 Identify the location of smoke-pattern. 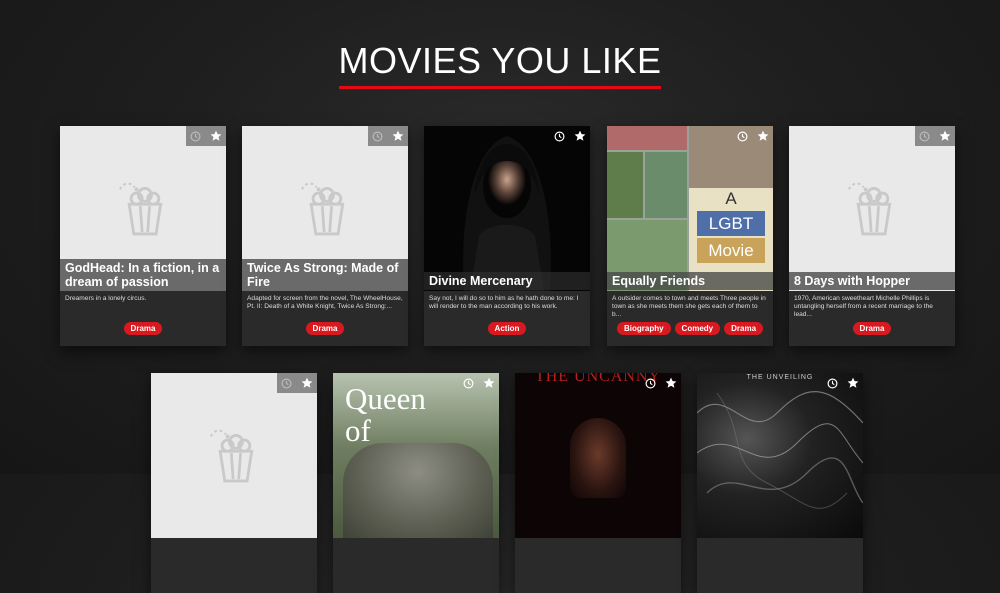
(780, 450).